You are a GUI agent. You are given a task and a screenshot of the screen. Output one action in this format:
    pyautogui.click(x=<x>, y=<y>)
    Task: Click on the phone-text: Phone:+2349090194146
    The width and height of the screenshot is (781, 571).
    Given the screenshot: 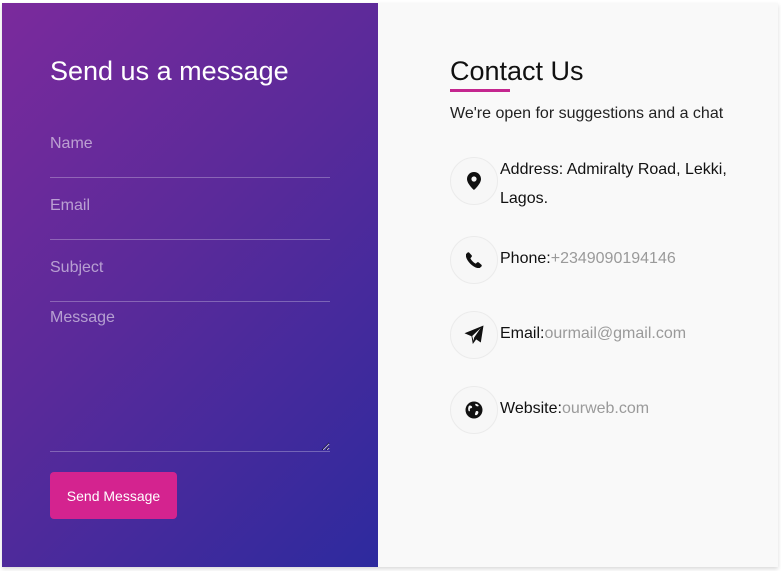 What is the action you would take?
    pyautogui.click(x=617, y=258)
    